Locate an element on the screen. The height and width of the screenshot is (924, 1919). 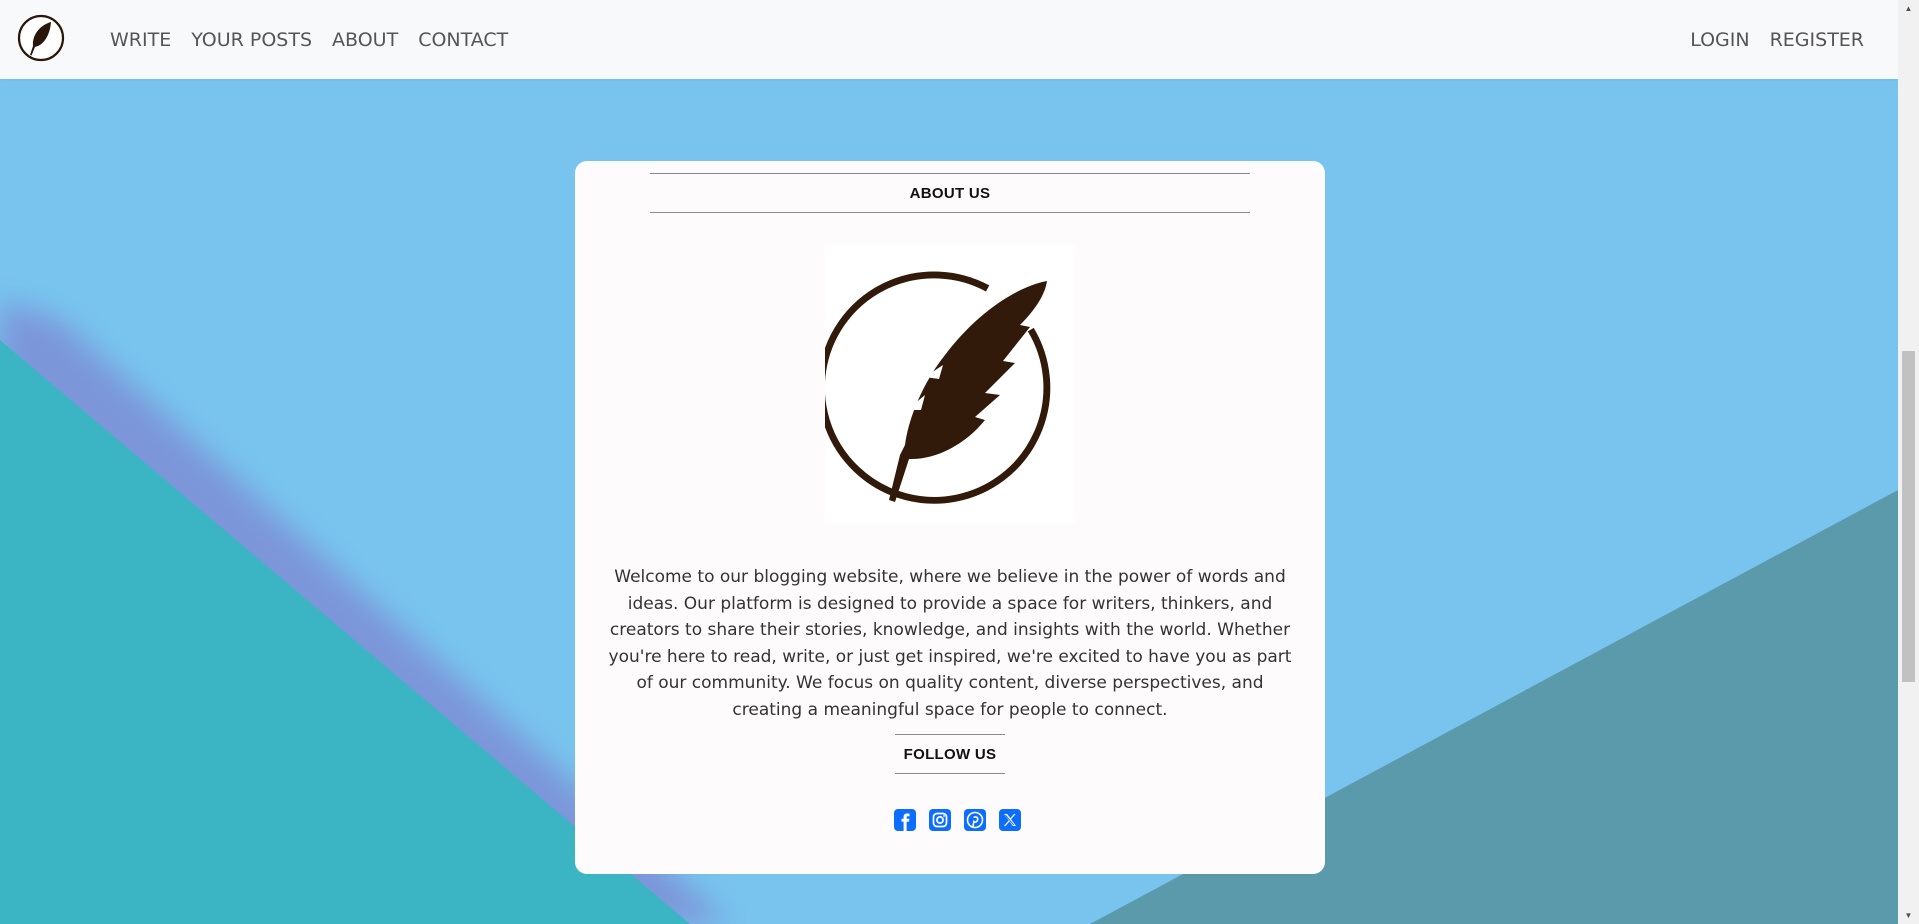
nav-contact-link: CONTACT is located at coordinates (463, 40).